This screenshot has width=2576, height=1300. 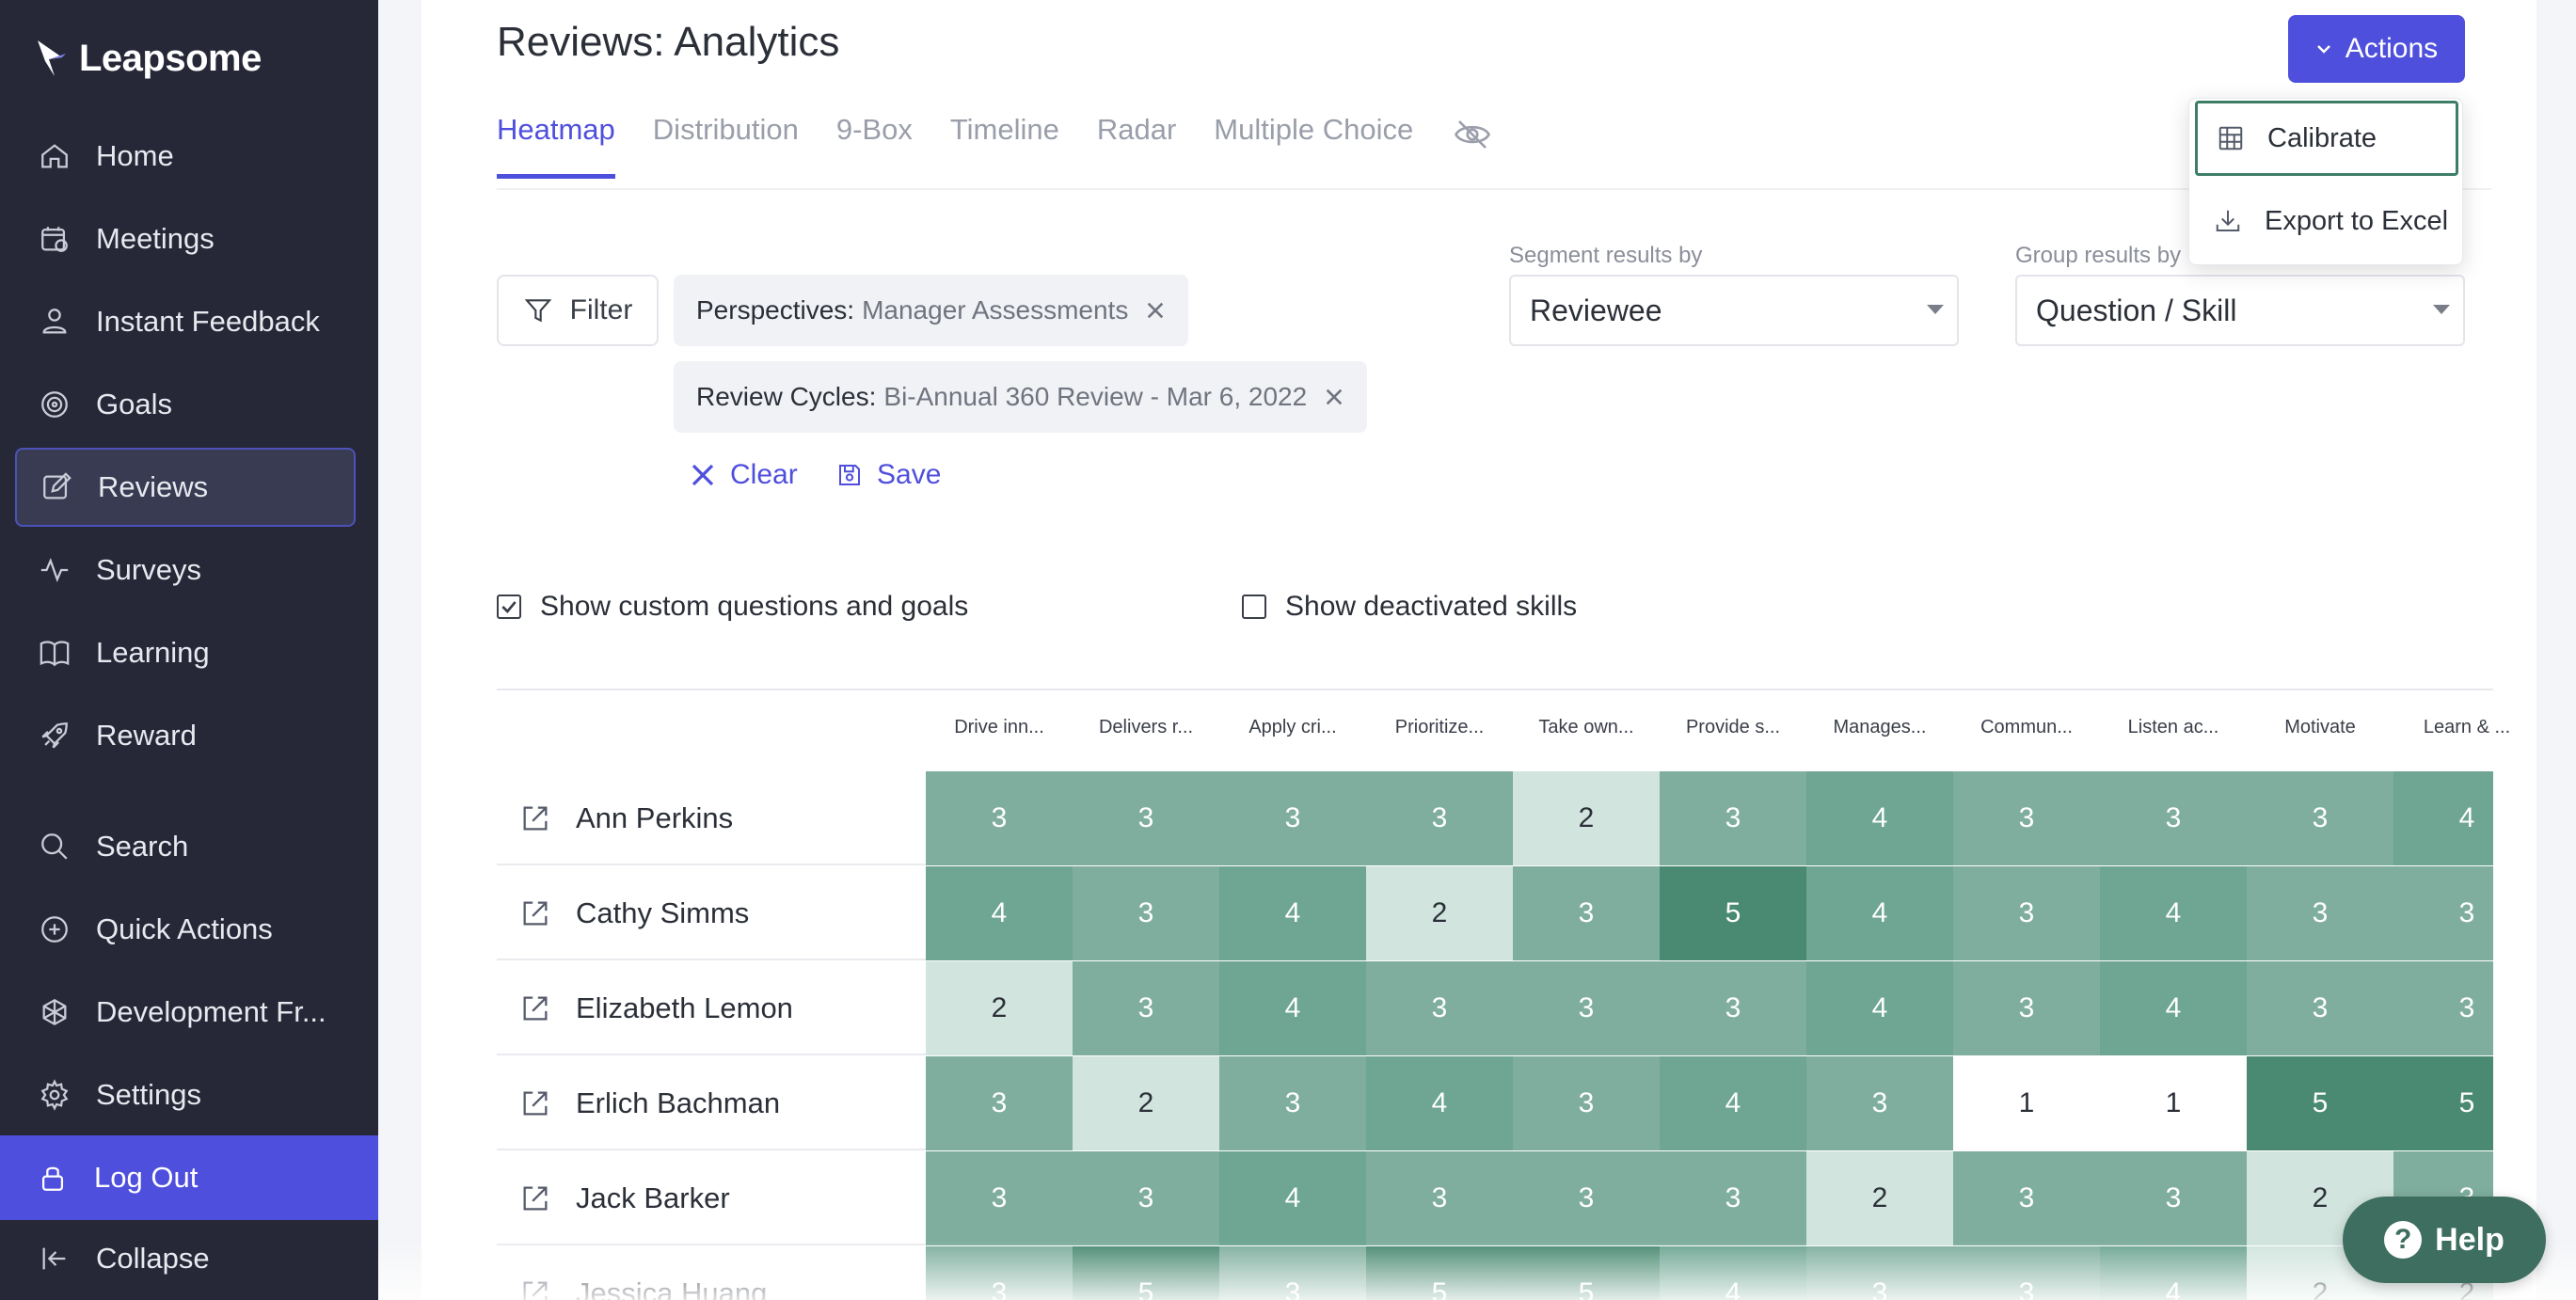 I want to click on sidebar-item-goals: Goals, so click(x=186, y=404).